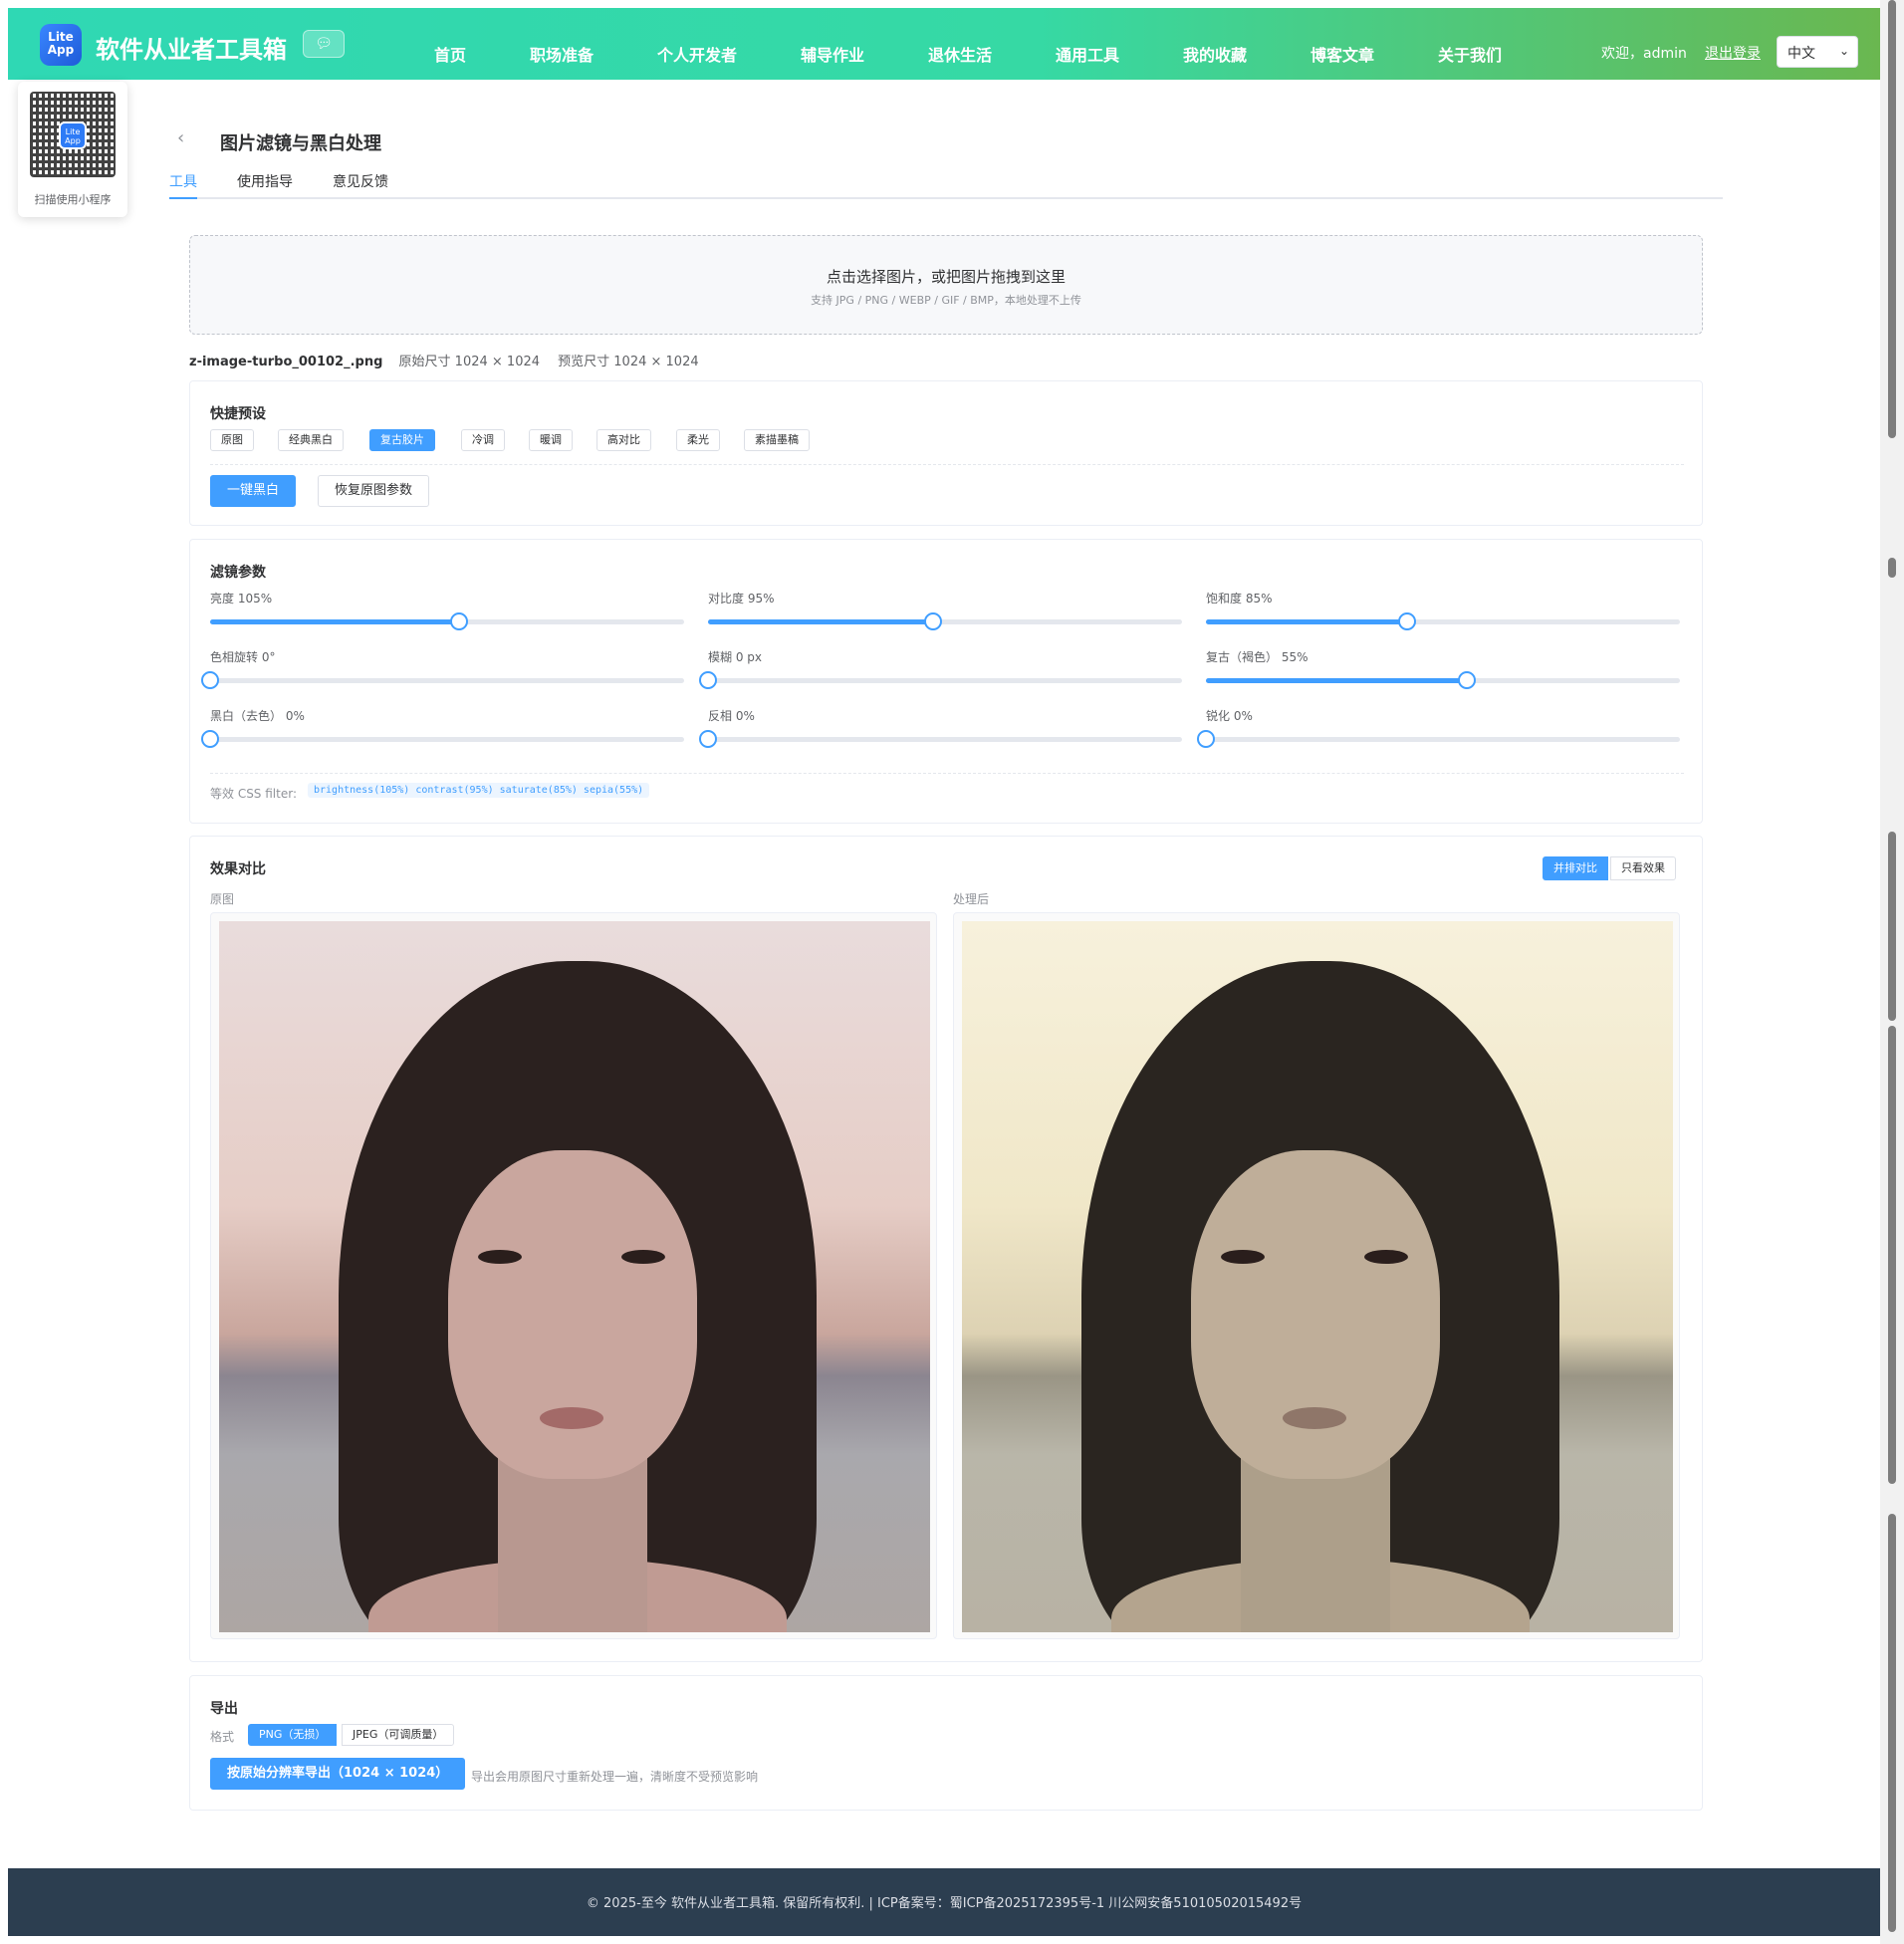 The image size is (1904, 1944). What do you see at coordinates (941, 739) in the screenshot?
I see `invert-slider` at bounding box center [941, 739].